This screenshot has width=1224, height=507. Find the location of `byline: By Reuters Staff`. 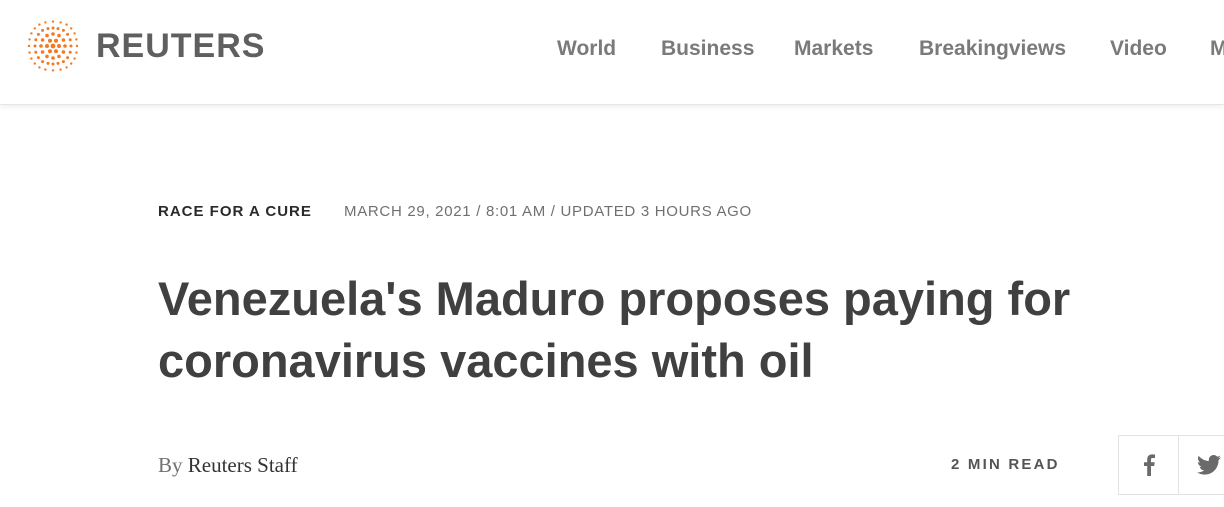

byline: By Reuters Staff is located at coordinates (228, 465).